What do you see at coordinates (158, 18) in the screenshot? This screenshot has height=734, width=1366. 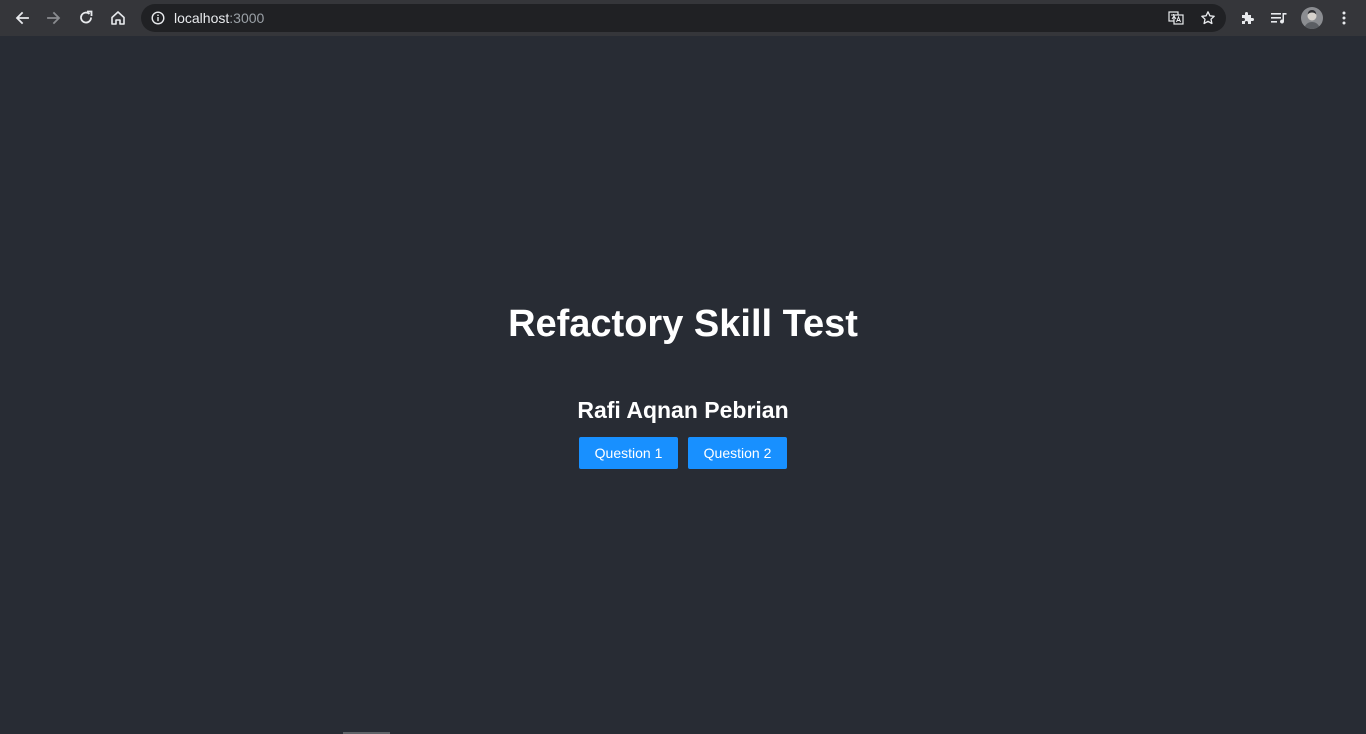 I see `info-icon` at bounding box center [158, 18].